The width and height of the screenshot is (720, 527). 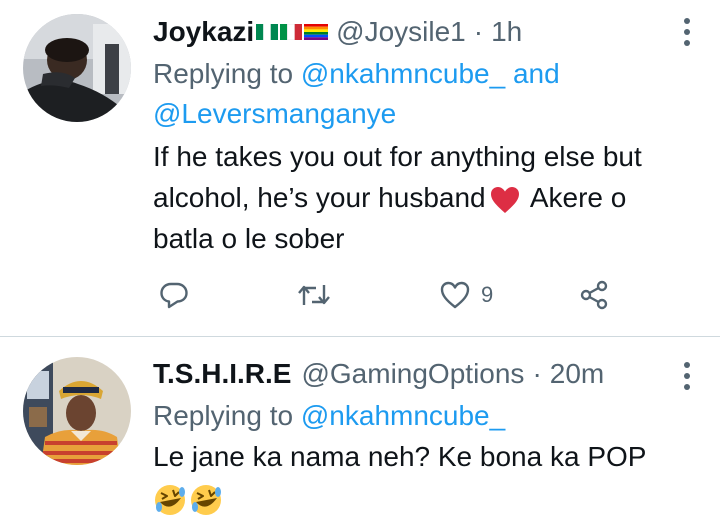 What do you see at coordinates (577, 374) in the screenshot?
I see `timestamp: 20m` at bounding box center [577, 374].